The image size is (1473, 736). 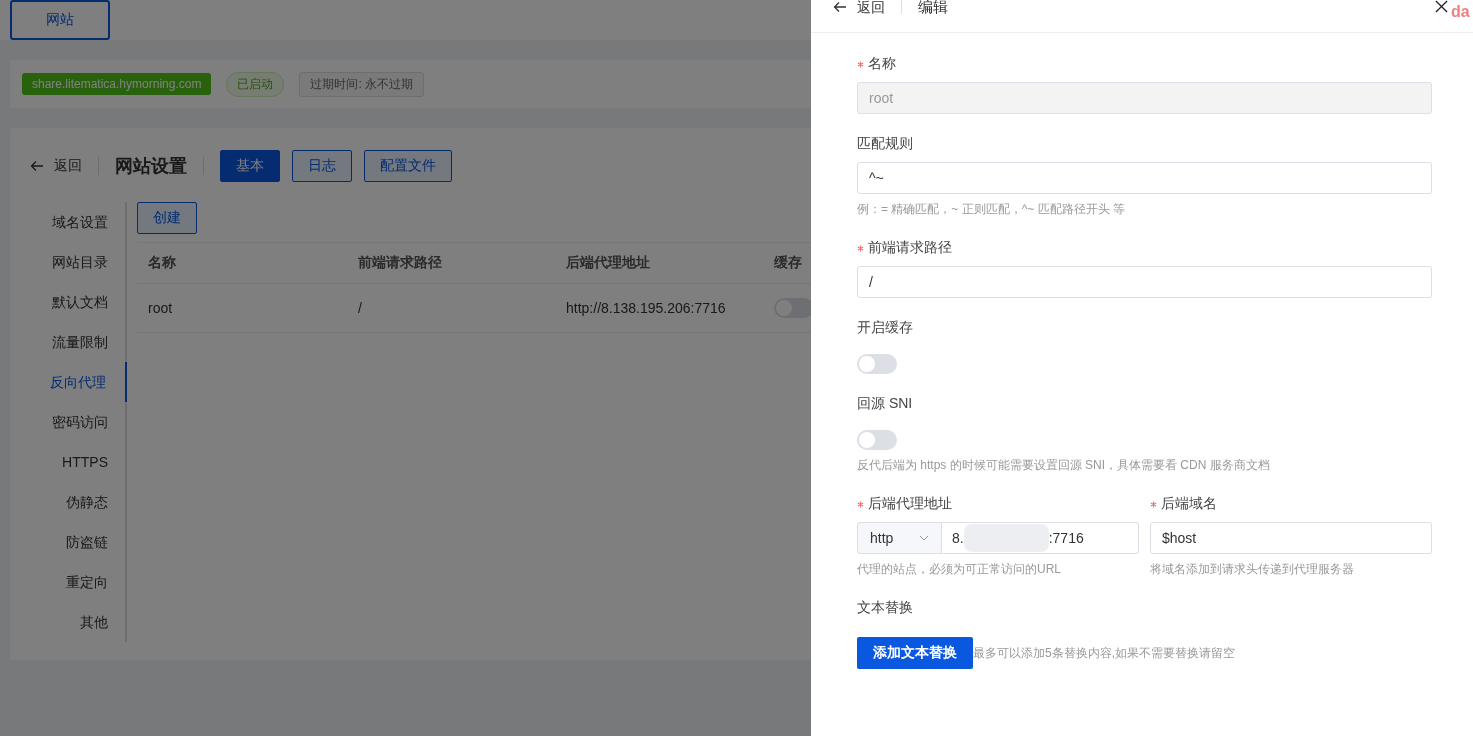 I want to click on button-hint: 最多可以添加5条替换内容,如果不需要替换请留空, so click(x=1104, y=653).